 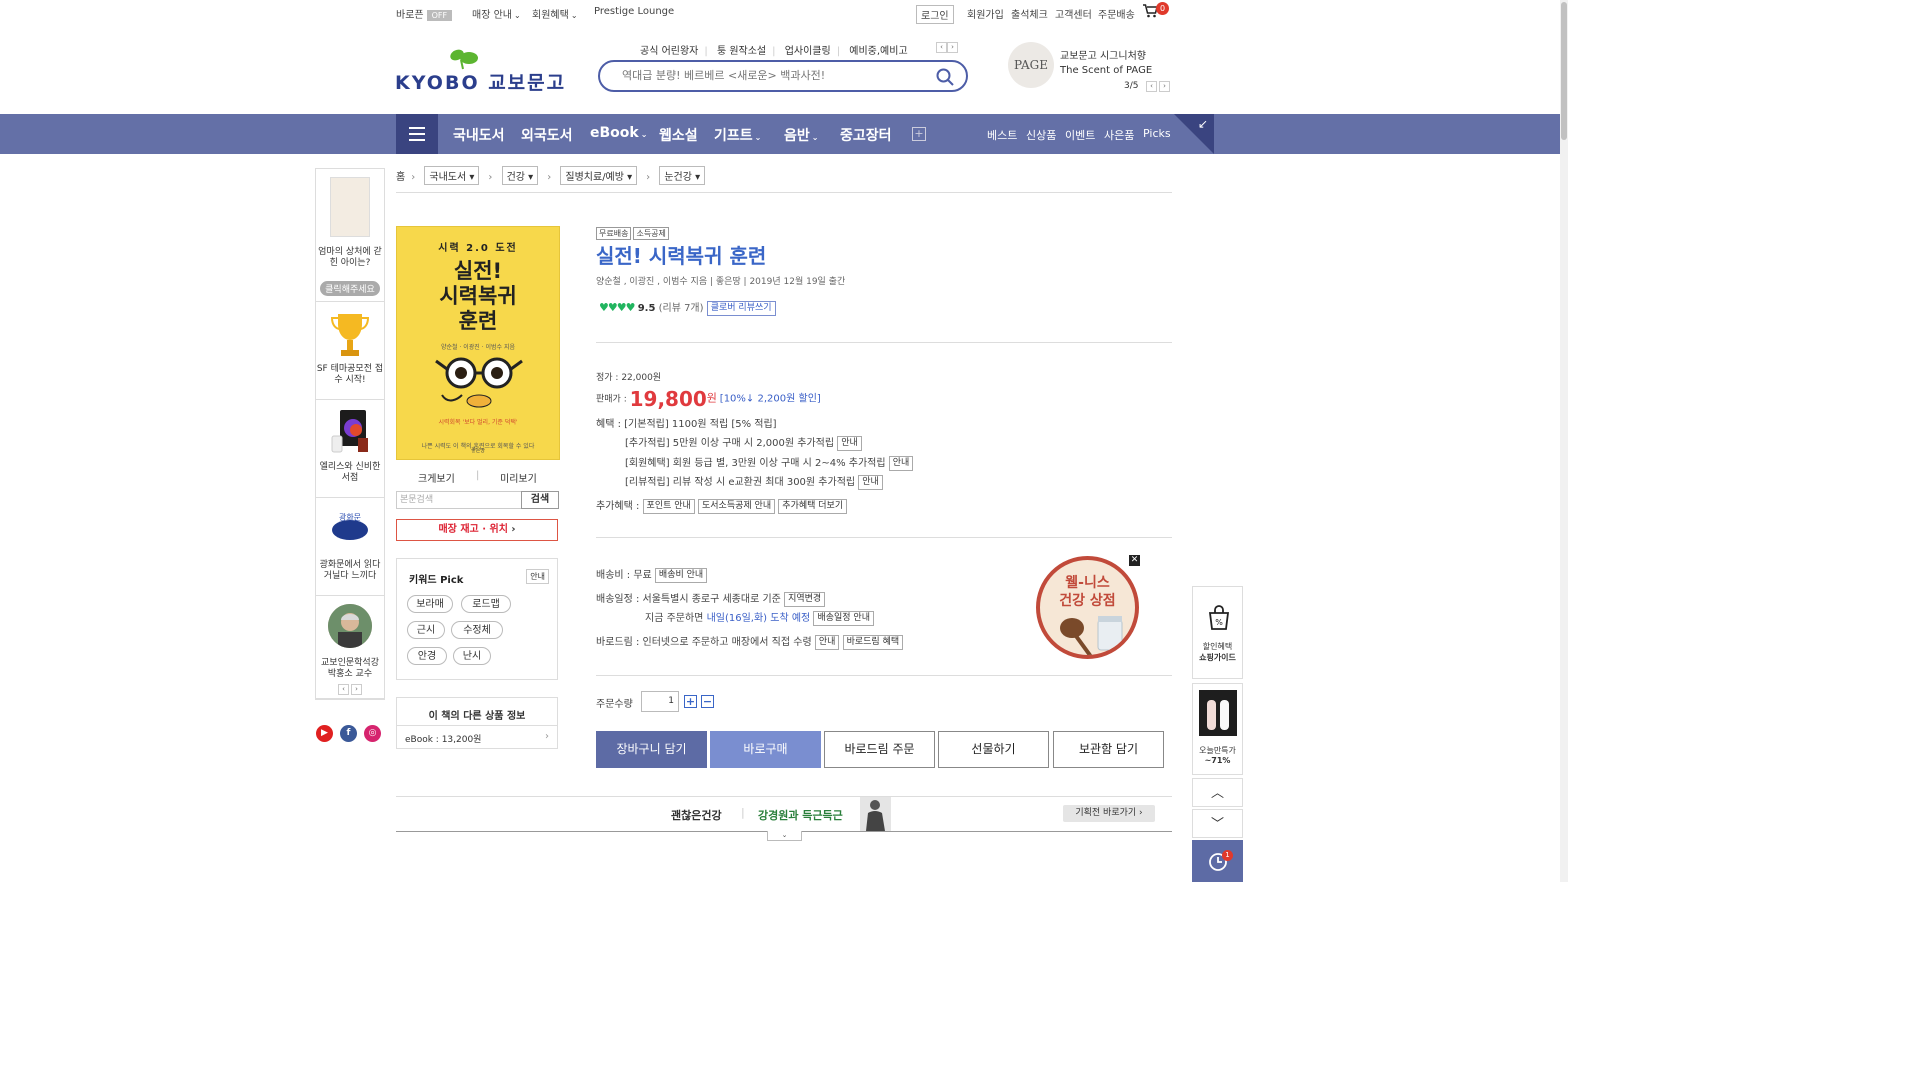 I want to click on sidebar-banner: 엄마의 상처에 갇힌 아이는? 클릭해주세요, so click(x=350, y=235).